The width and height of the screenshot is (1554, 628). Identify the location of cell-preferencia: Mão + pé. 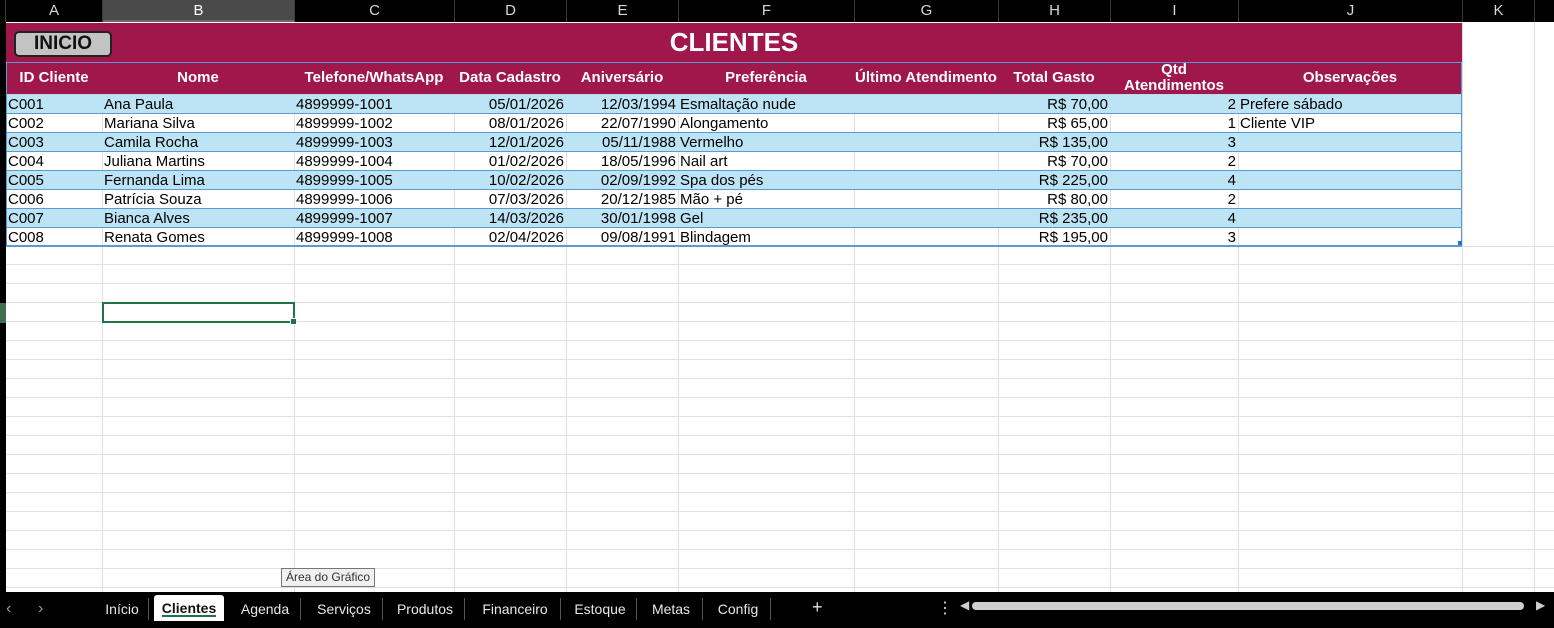
(766, 199).